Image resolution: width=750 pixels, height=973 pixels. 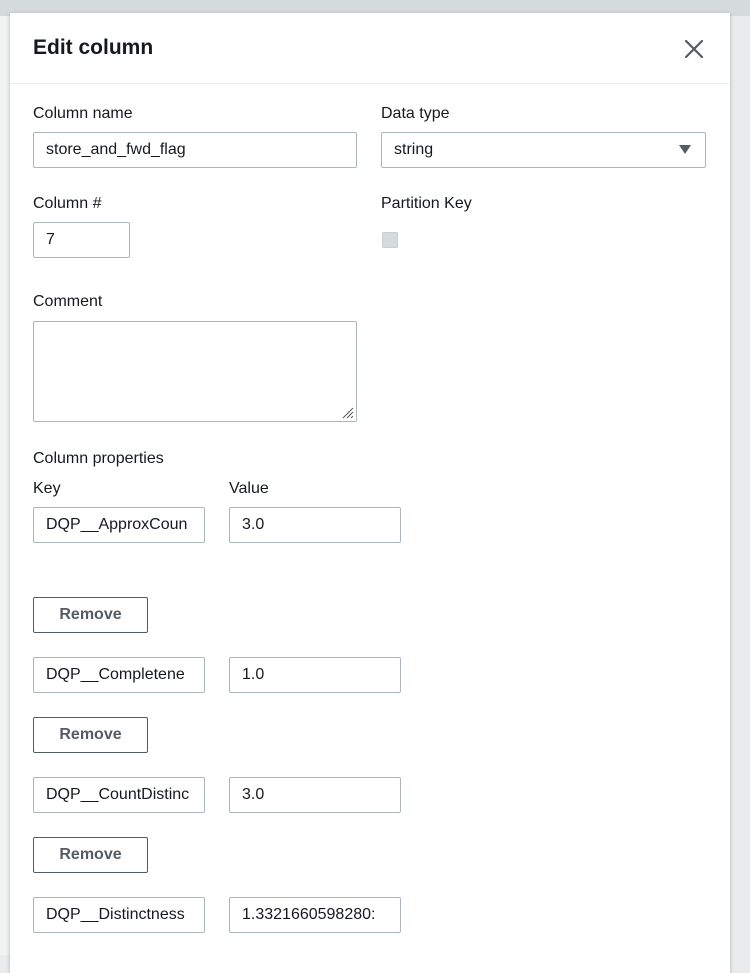 I want to click on dialog-title: Edit column, so click(x=93, y=47).